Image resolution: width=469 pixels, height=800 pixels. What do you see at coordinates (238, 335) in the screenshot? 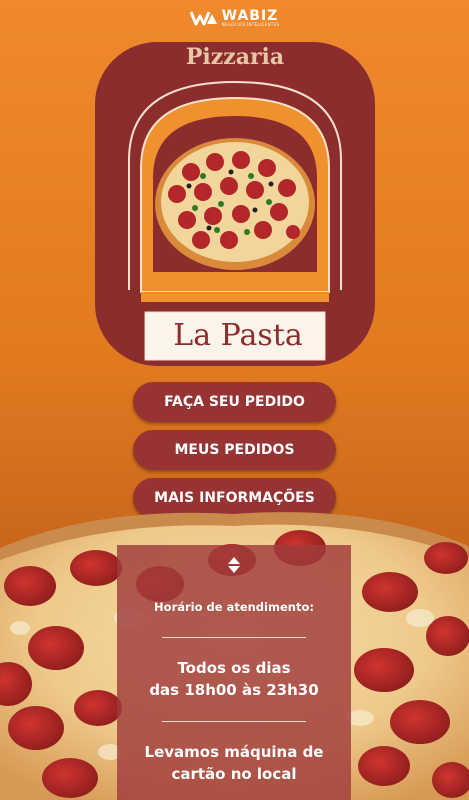
I see `logo-name: La Pasta` at bounding box center [238, 335].